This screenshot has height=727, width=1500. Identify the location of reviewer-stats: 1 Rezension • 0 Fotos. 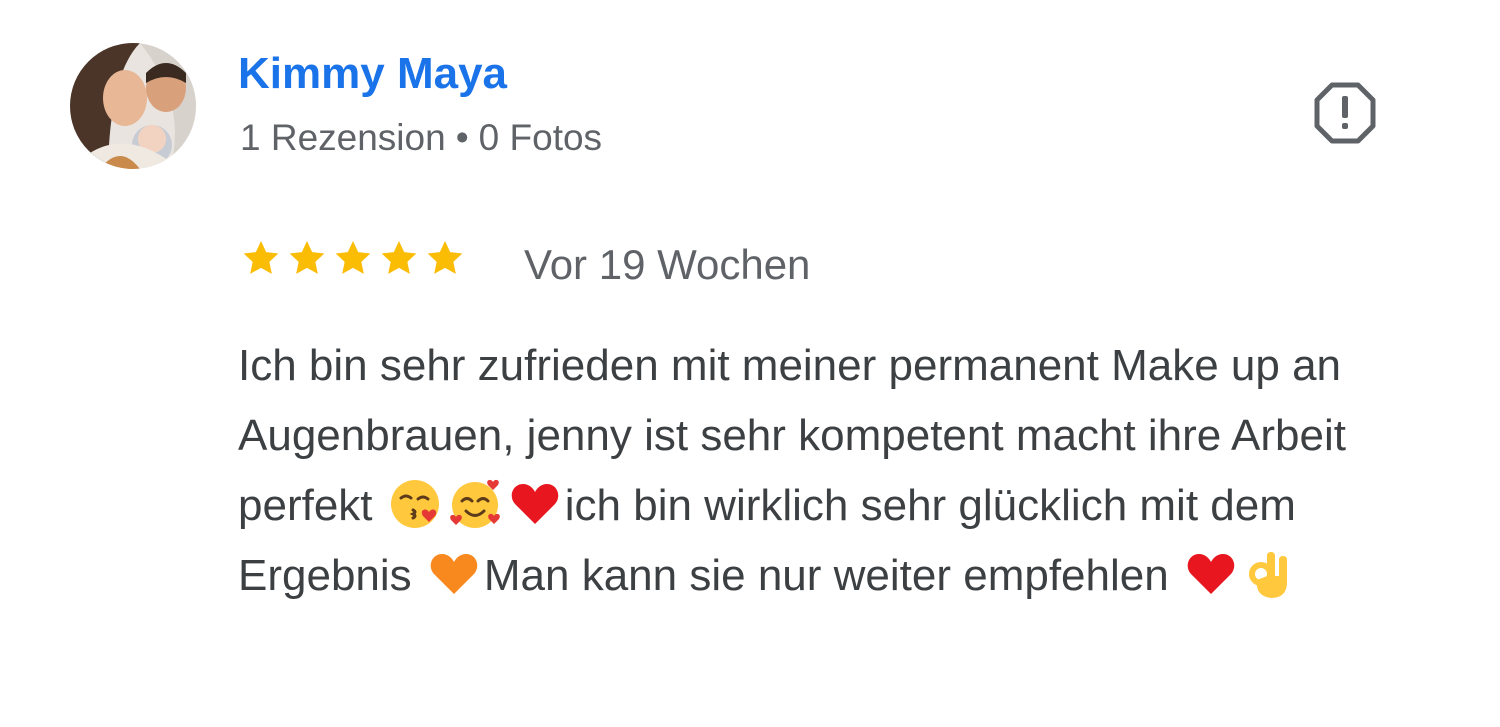
(421, 138).